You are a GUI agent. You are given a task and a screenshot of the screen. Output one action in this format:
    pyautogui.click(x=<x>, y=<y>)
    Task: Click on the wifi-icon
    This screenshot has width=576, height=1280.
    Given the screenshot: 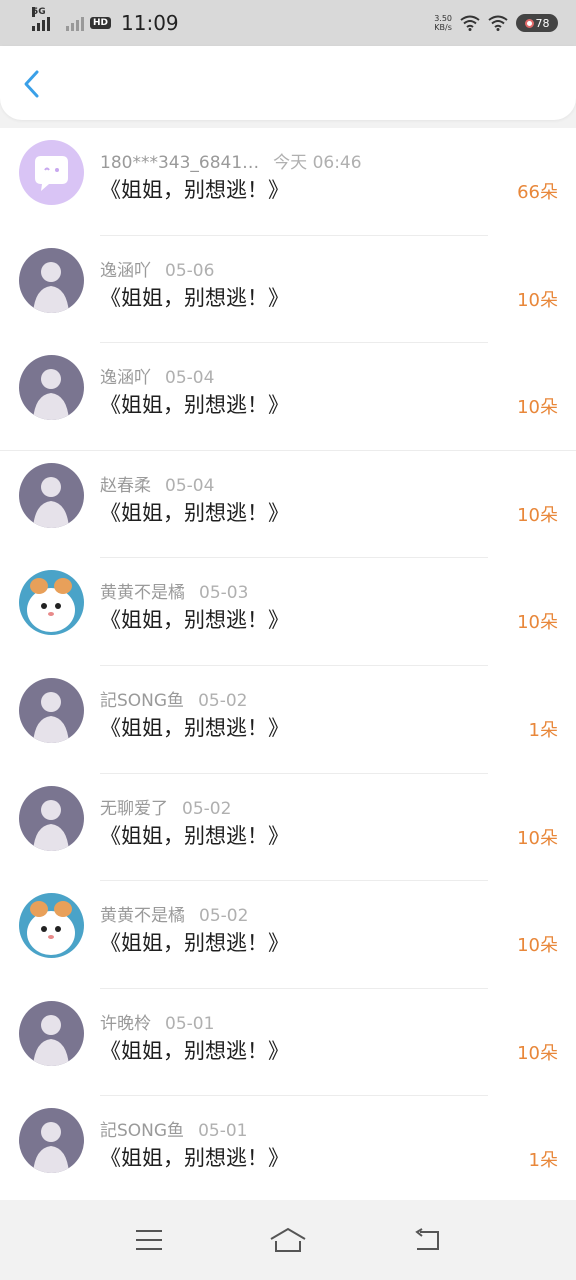 What is the action you would take?
    pyautogui.click(x=470, y=23)
    